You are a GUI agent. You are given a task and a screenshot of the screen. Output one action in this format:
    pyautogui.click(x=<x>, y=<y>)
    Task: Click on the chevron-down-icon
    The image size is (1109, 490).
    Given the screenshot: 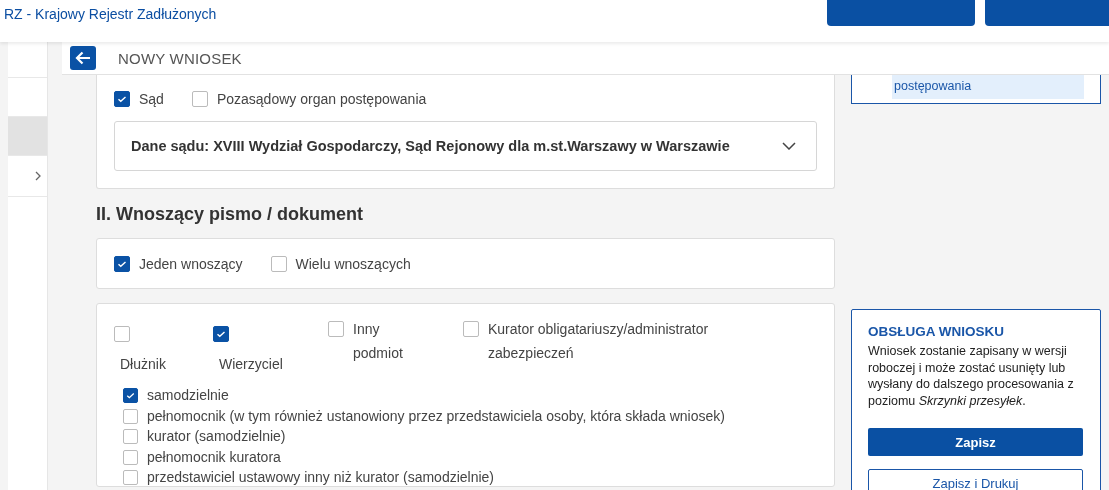 What is the action you would take?
    pyautogui.click(x=789, y=146)
    